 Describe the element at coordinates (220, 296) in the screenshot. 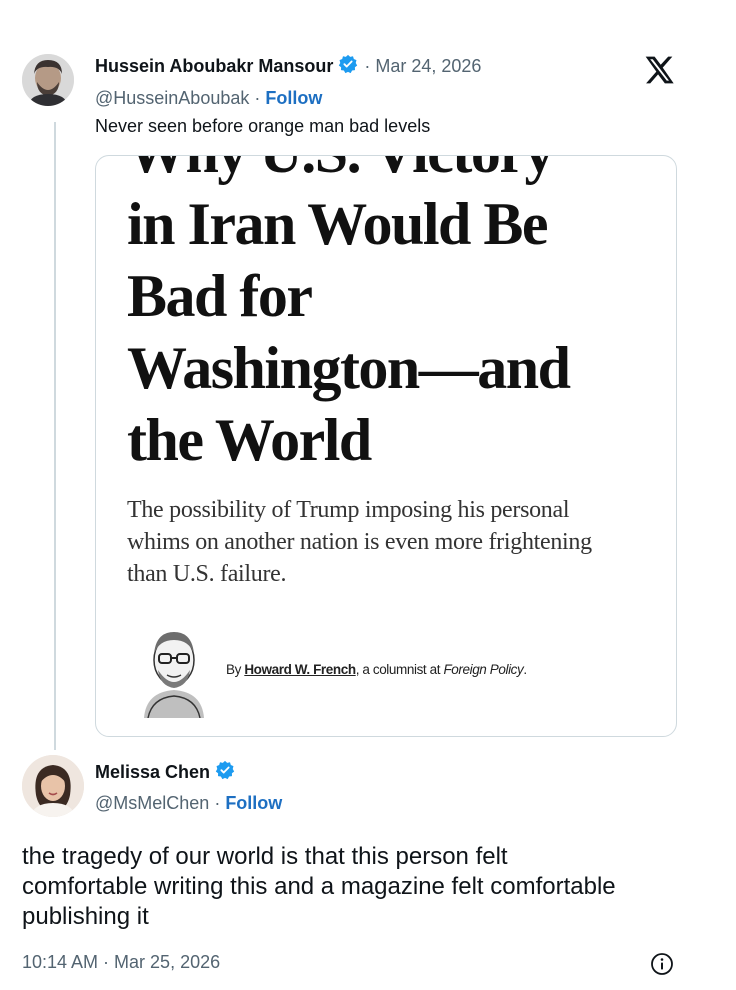

I see `headline-line: Bad for` at that location.